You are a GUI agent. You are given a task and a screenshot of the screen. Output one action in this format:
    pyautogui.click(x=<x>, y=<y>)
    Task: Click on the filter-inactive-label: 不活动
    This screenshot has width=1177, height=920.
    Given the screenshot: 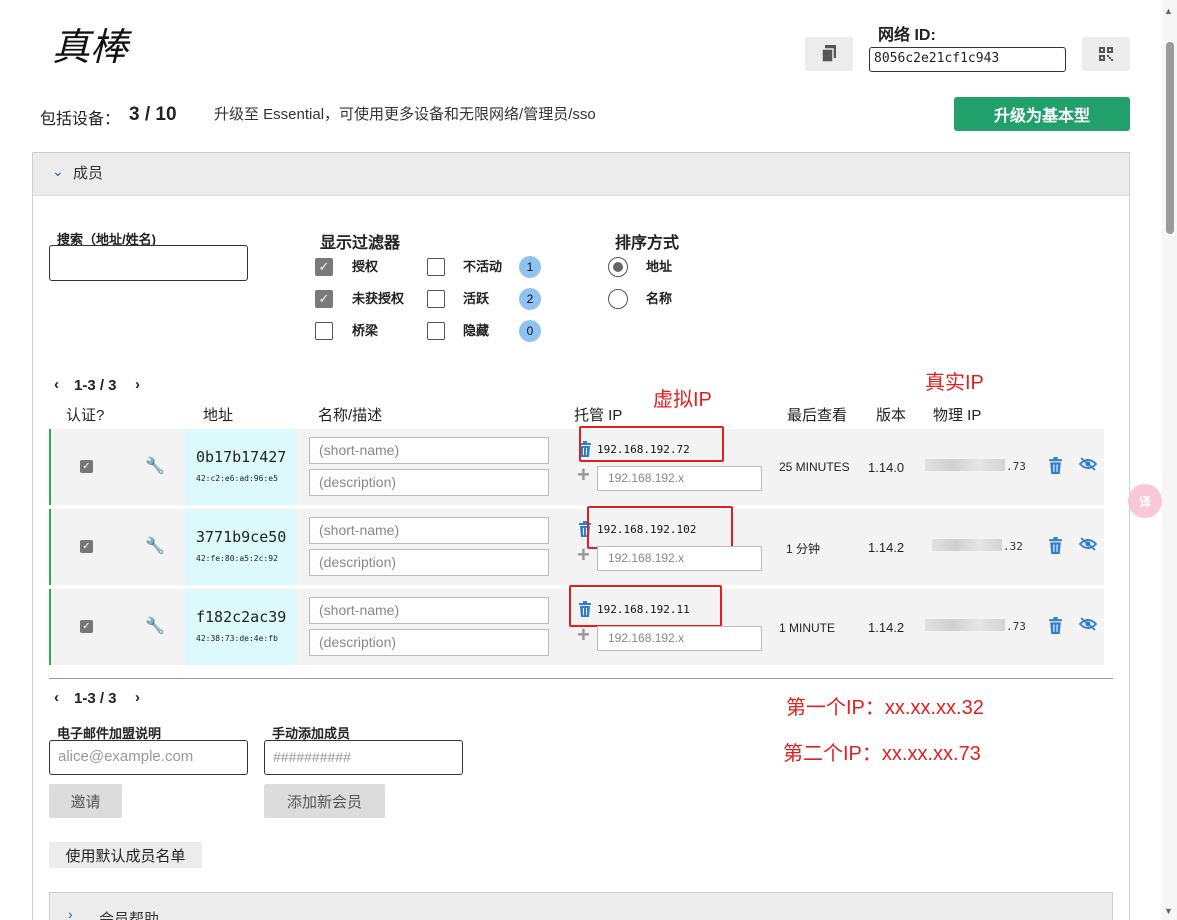 What is the action you would take?
    pyautogui.click(x=483, y=266)
    